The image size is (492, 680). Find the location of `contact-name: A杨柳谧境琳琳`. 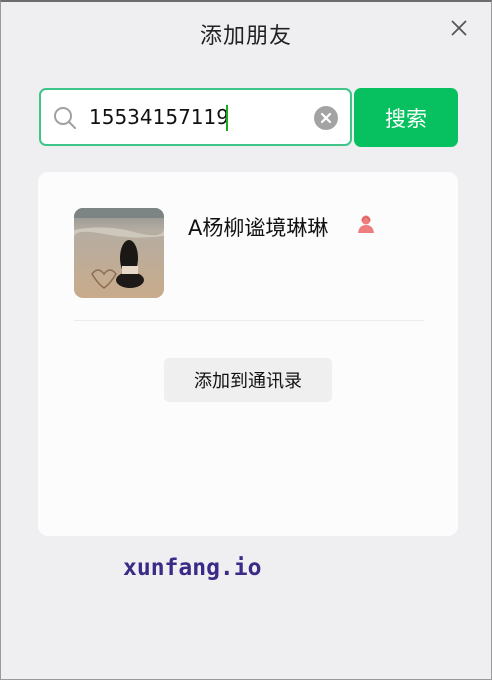

contact-name: A杨柳谧境琳琳 is located at coordinates (258, 228).